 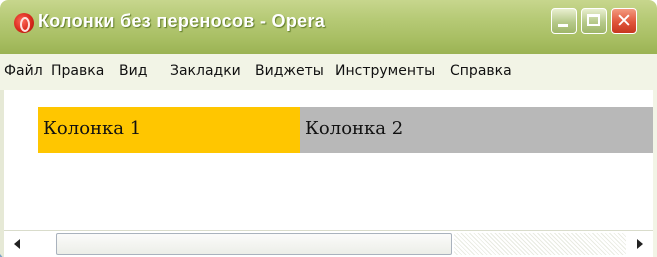 I want to click on opera-logo-icon, so click(x=24, y=23).